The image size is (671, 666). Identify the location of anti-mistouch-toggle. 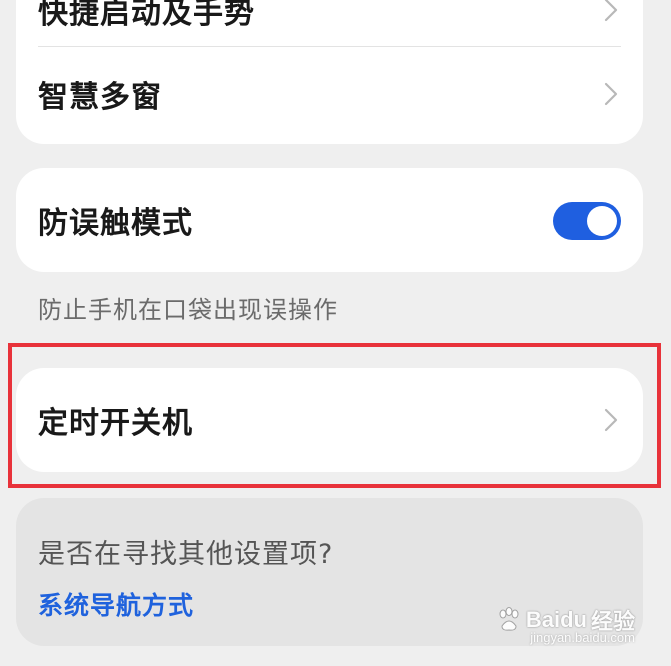
(587, 221).